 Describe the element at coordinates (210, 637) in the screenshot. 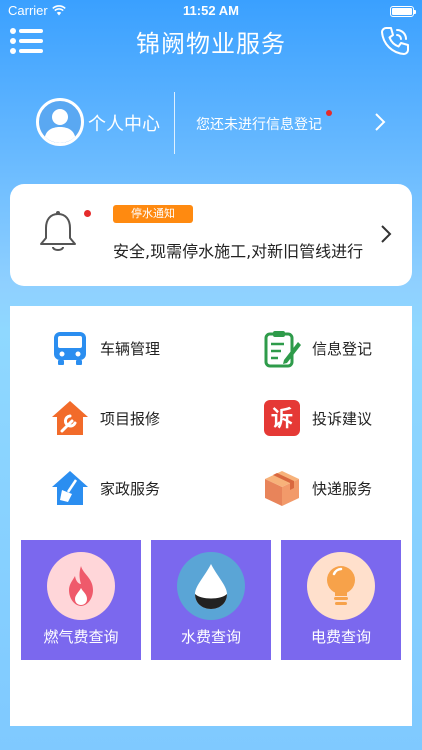

I see `tile-label: 水费查询` at that location.